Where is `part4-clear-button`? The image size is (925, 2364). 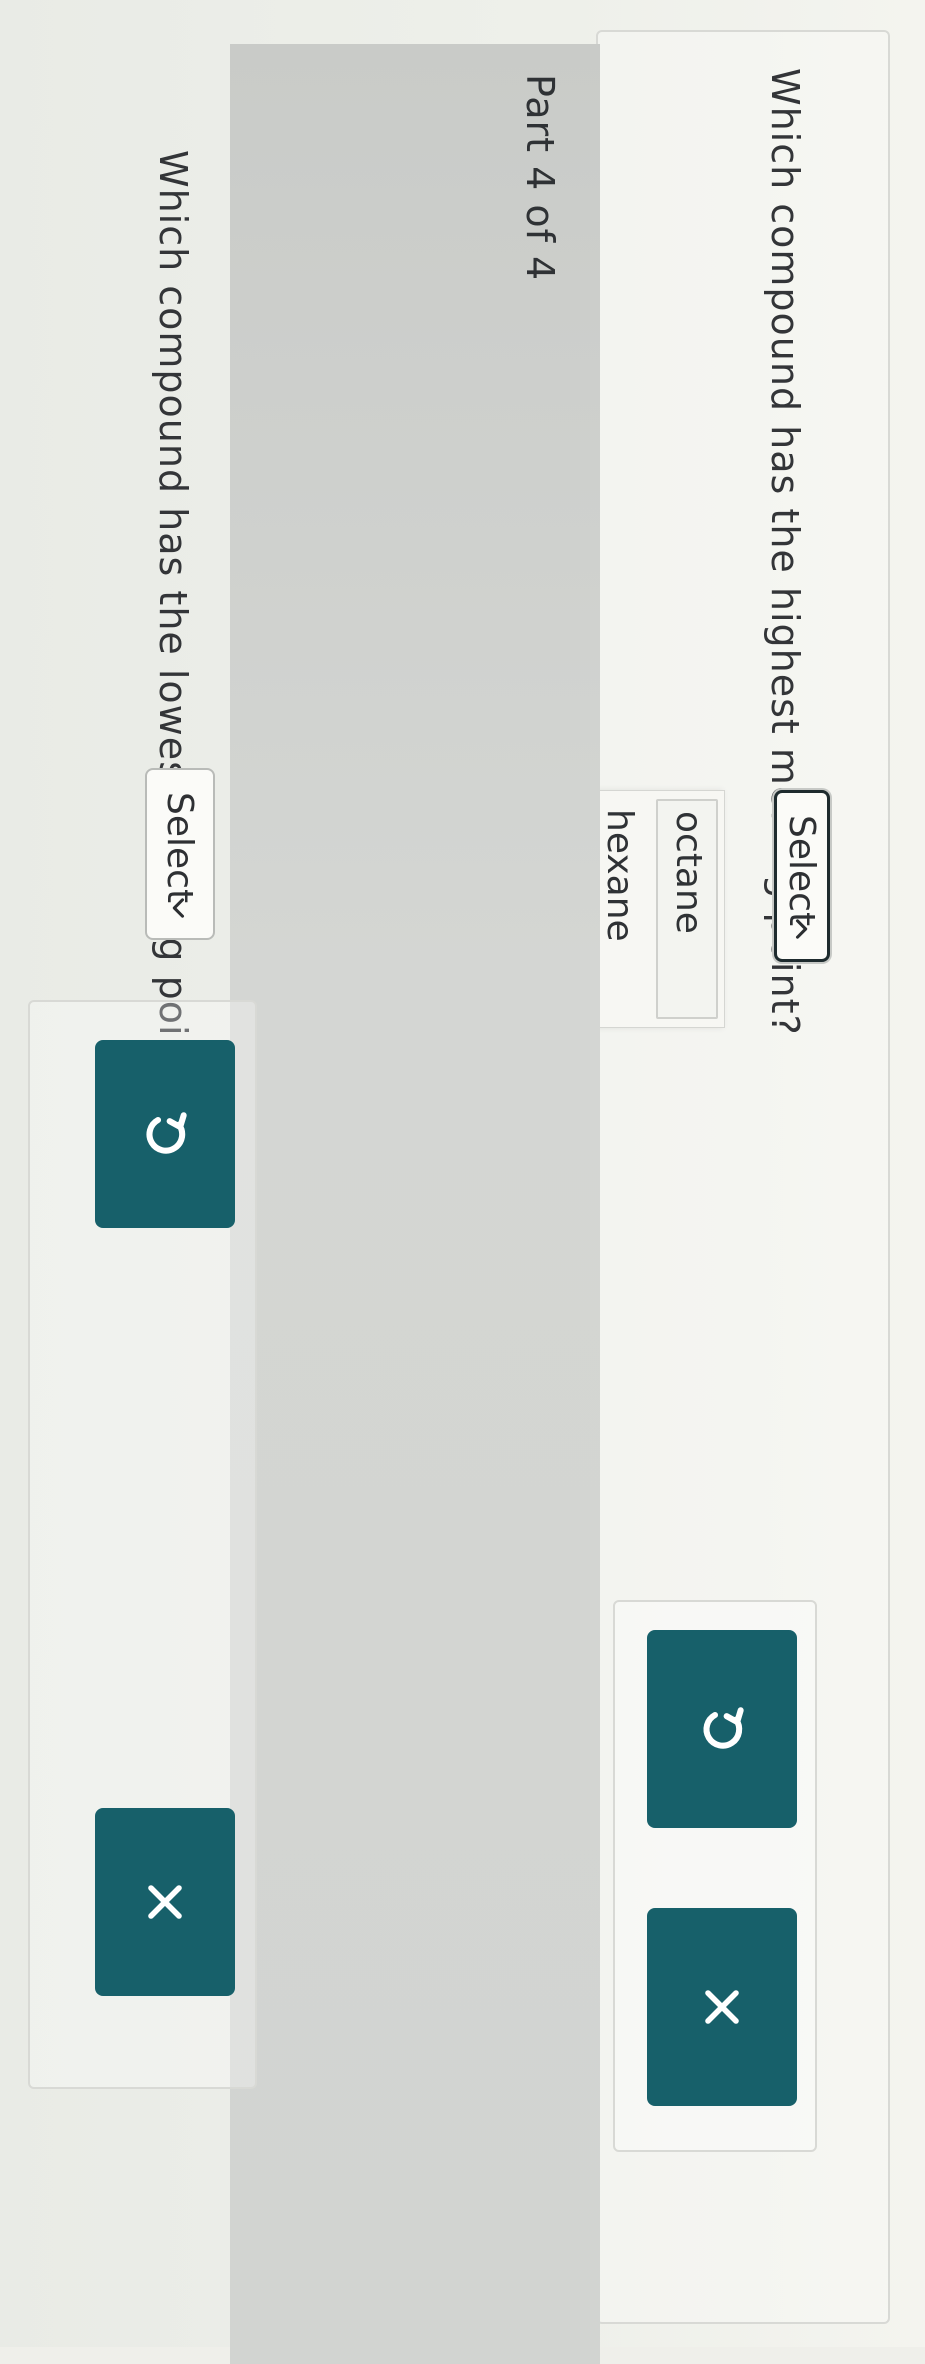 part4-clear-button is located at coordinates (165, 1902).